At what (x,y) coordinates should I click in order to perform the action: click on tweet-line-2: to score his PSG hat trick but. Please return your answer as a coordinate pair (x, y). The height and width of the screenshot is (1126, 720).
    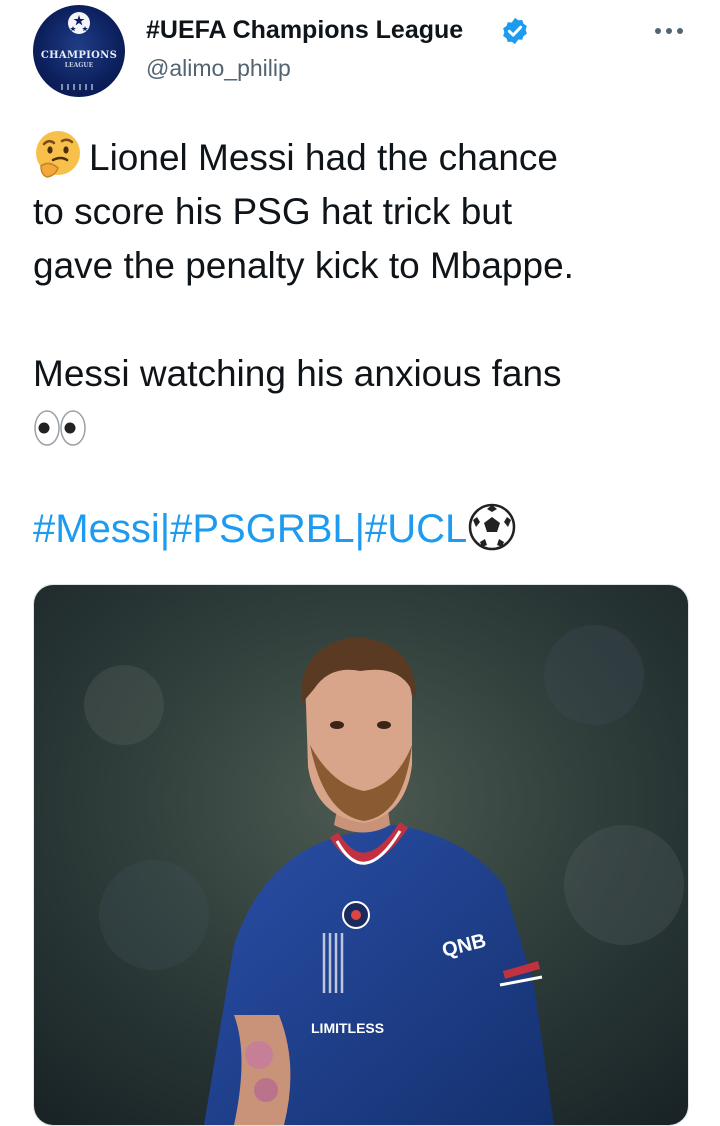
    Looking at the image, I should click on (273, 211).